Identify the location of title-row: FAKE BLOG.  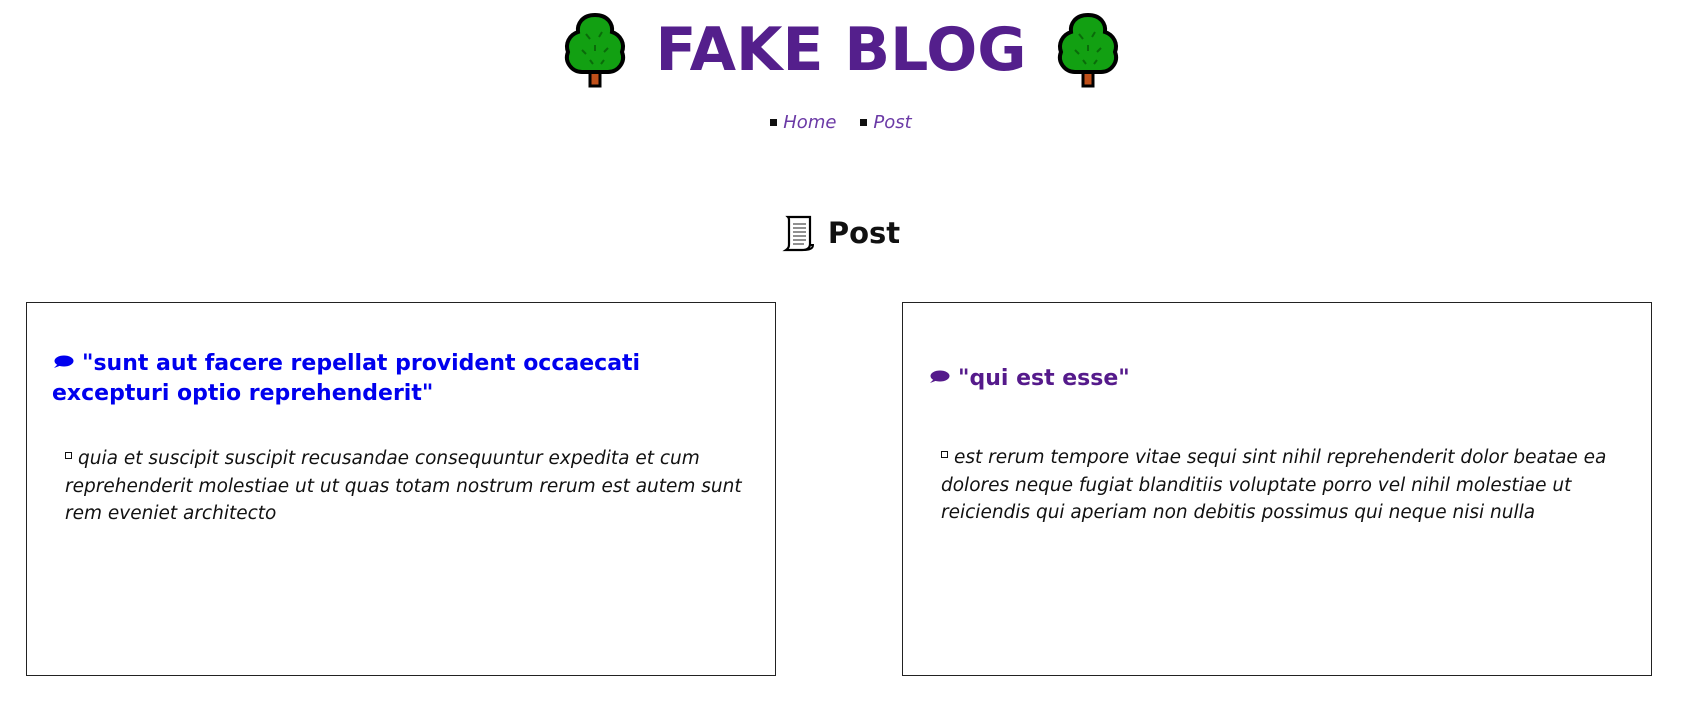
(841, 50).